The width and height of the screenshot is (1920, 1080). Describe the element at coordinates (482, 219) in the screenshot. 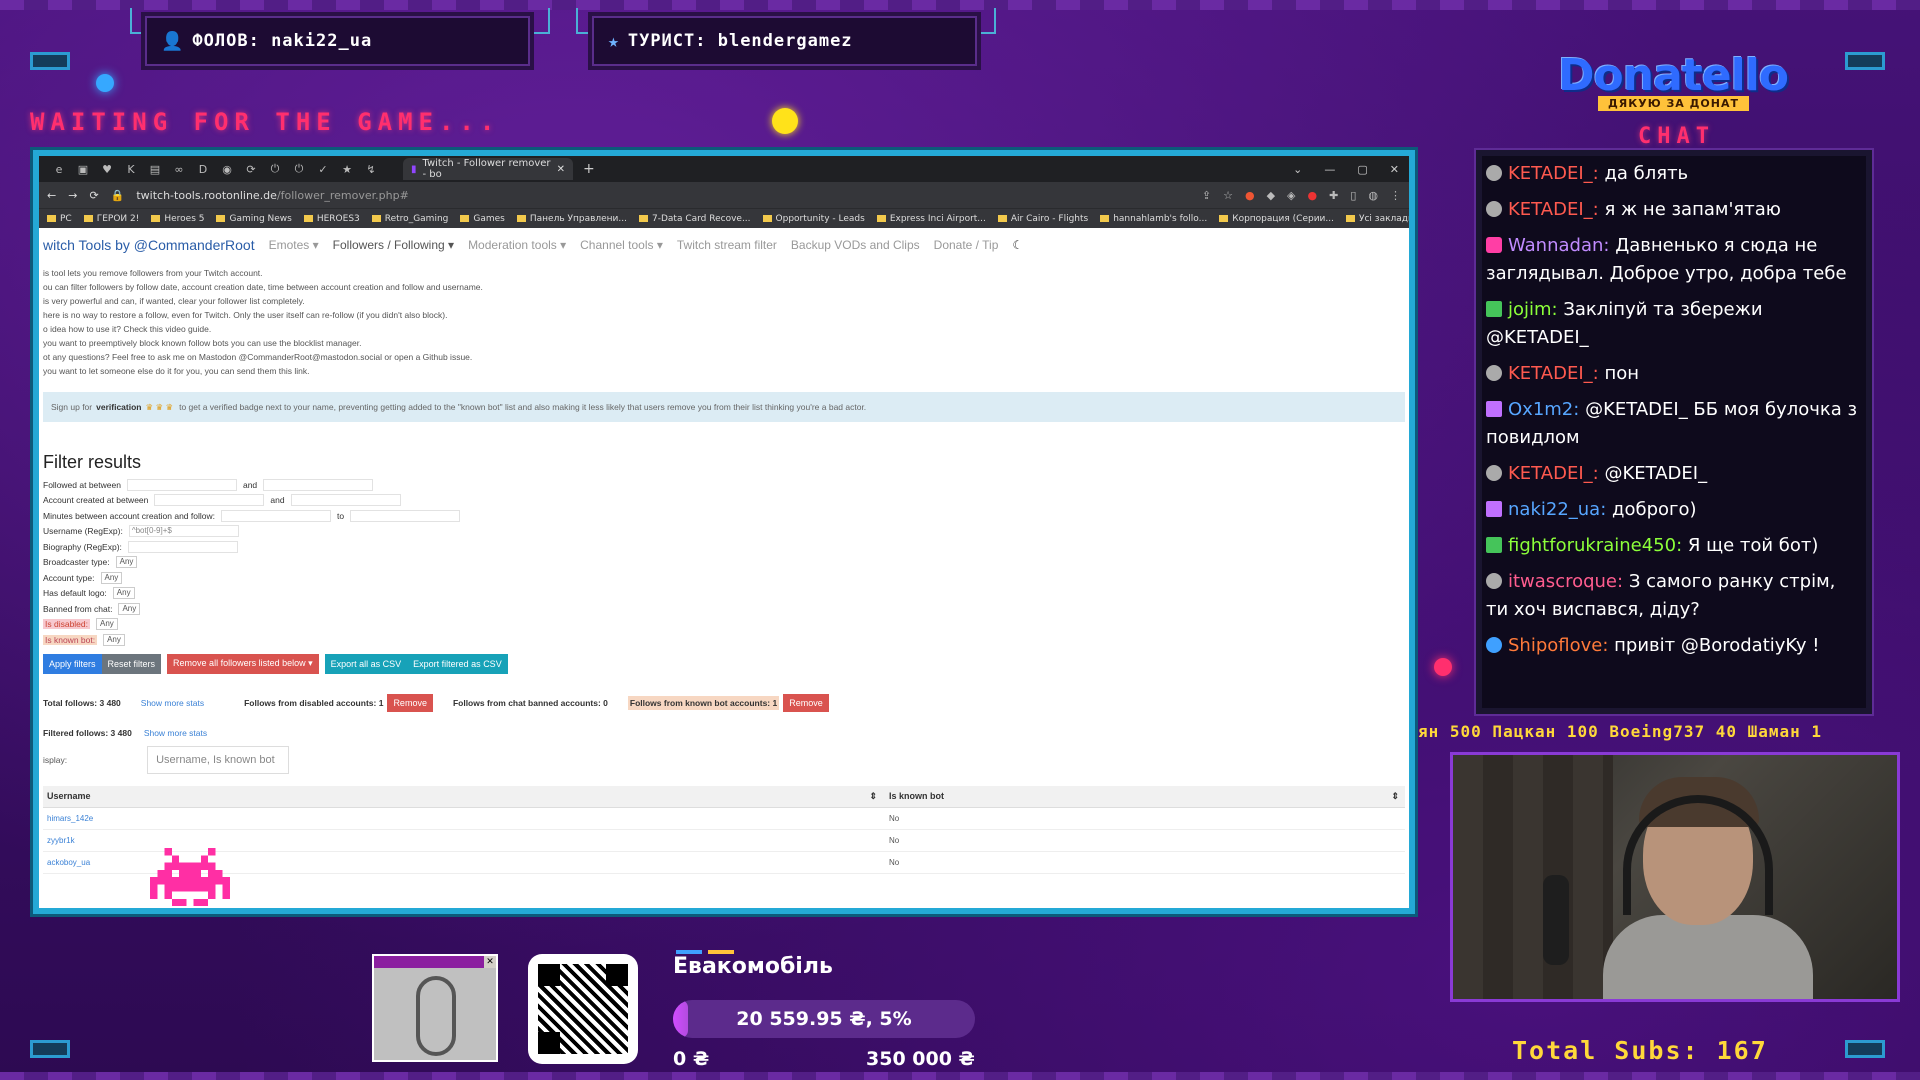

I see `bookmark-item: Games` at that location.